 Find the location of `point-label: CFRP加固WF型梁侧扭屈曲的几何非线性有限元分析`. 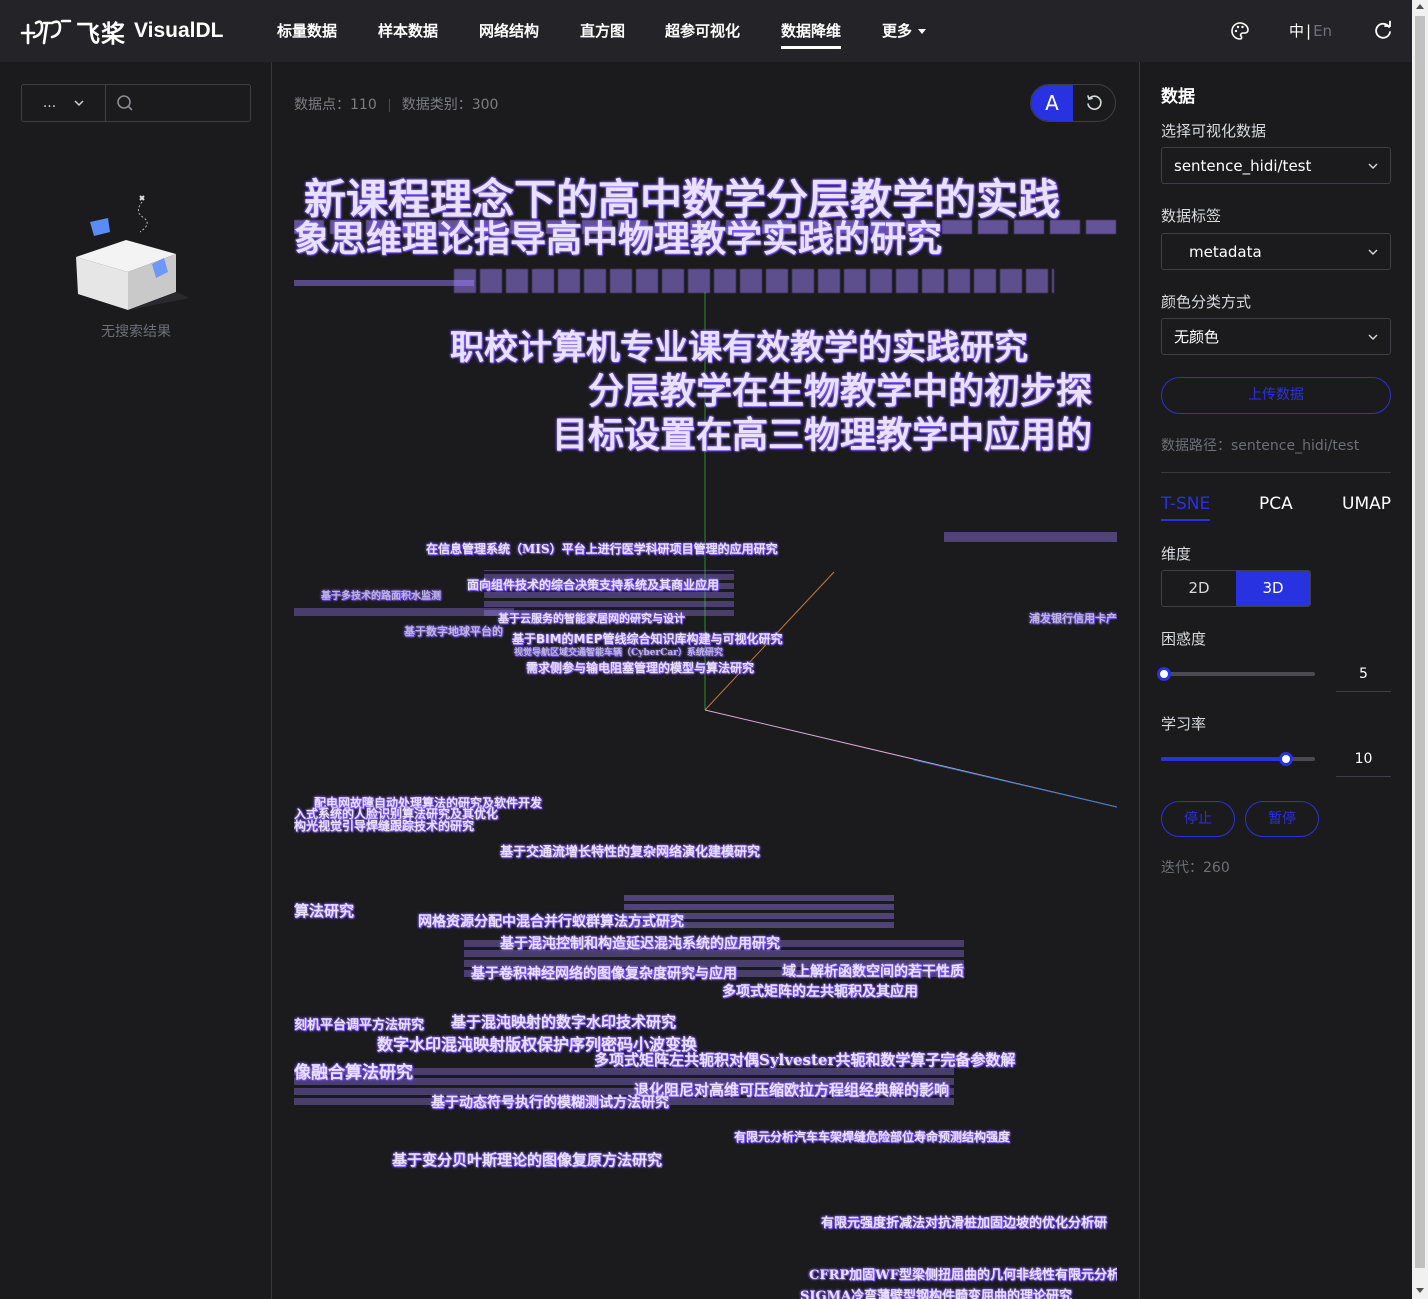

point-label: CFRP加固WF型梁侧扭屈曲的几何非线性有限元分析 is located at coordinates (963, 1275).